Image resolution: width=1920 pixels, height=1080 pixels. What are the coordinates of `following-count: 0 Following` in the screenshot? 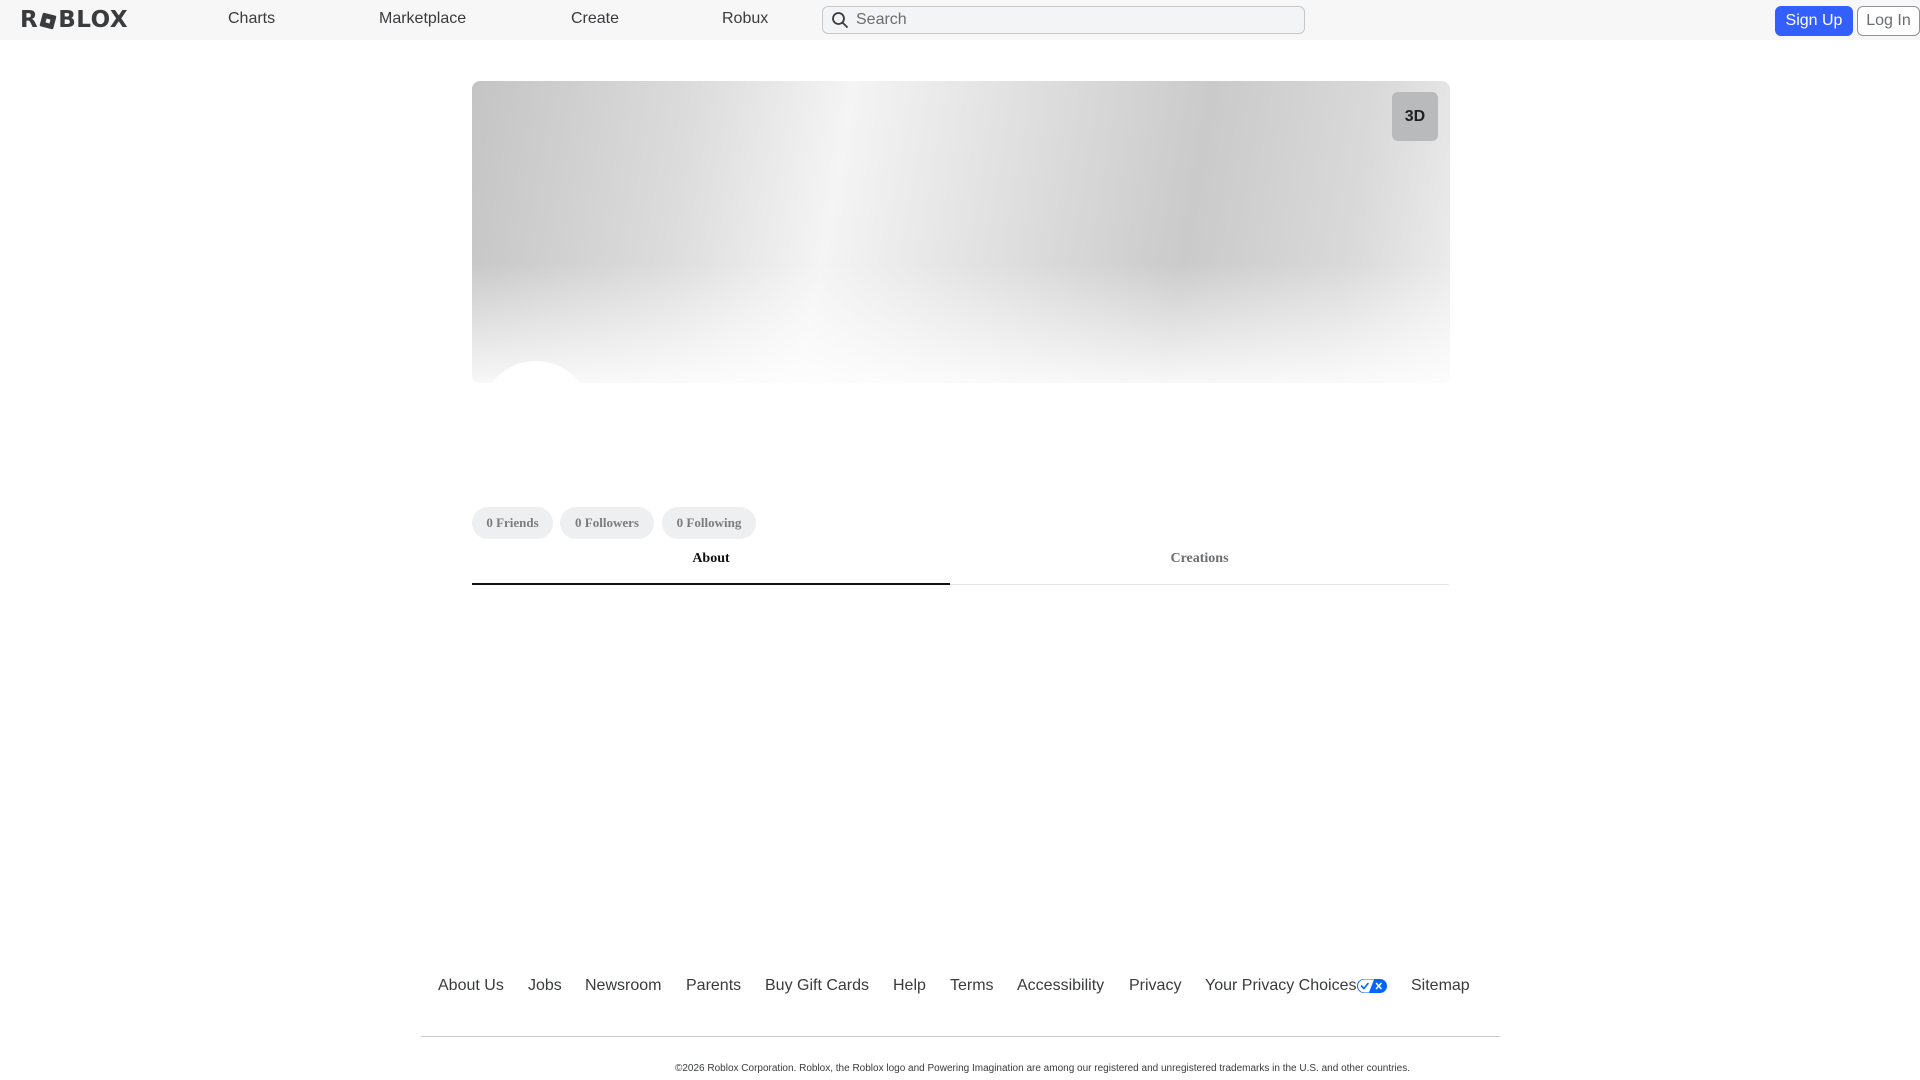 It's located at (709, 523).